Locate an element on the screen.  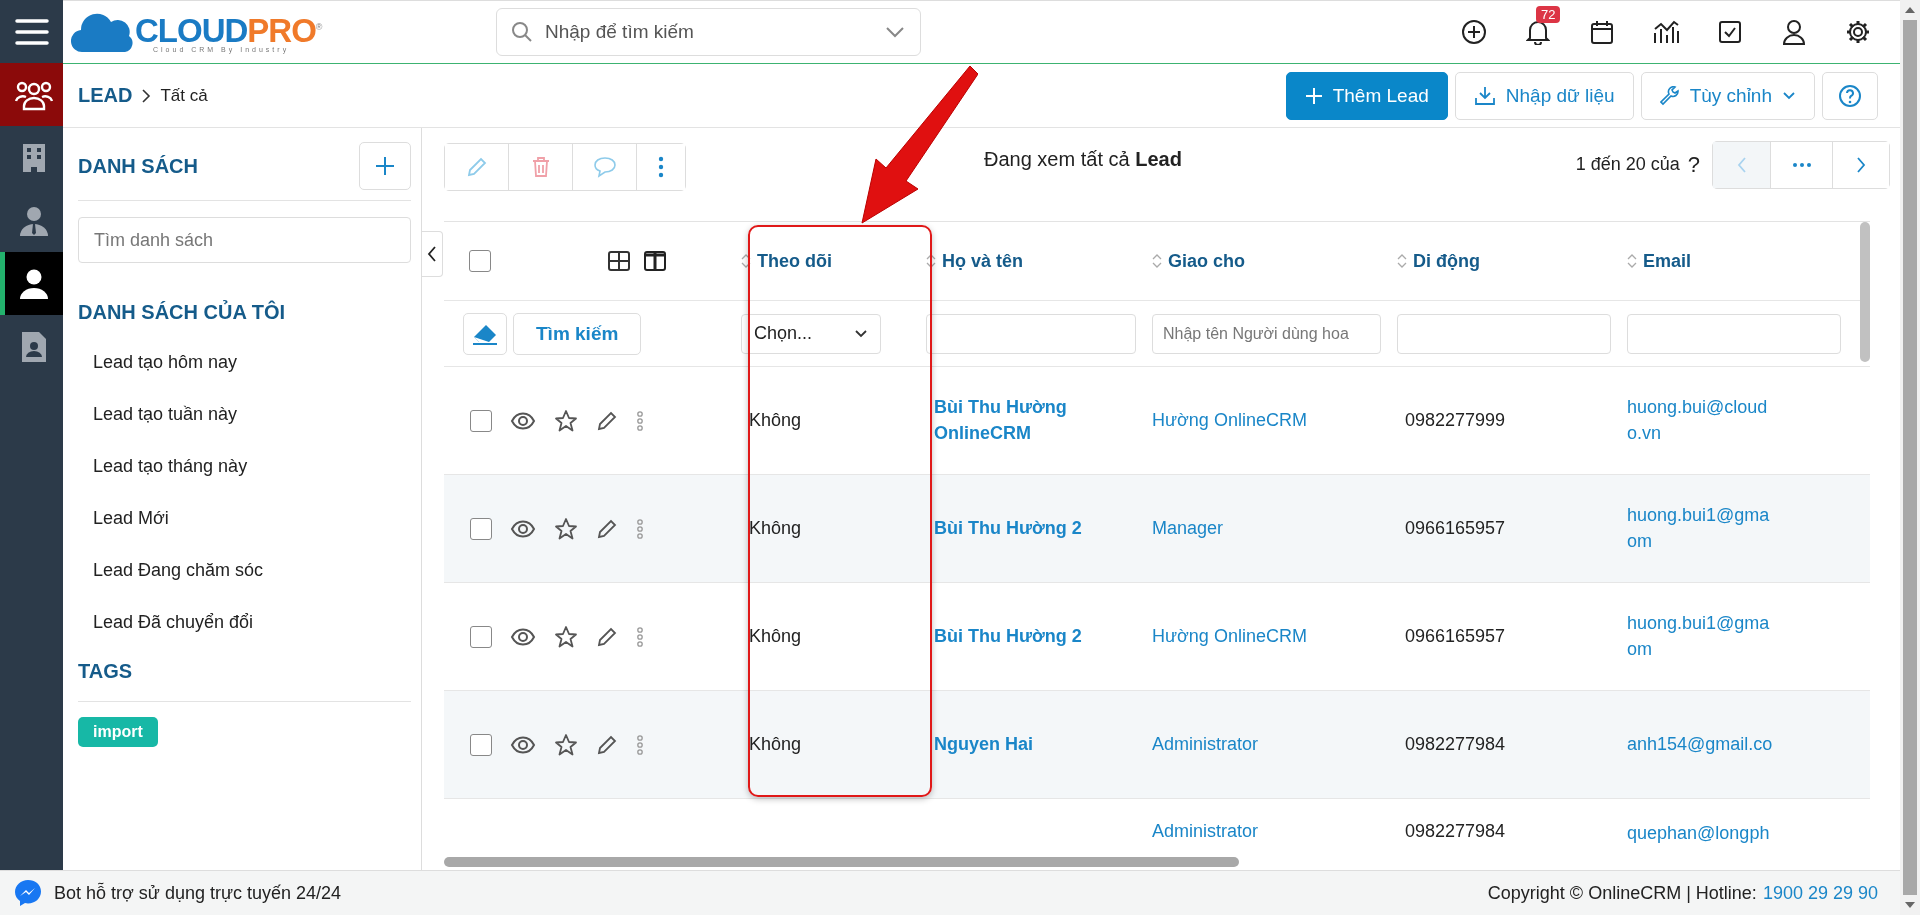
clear-filter-button is located at coordinates (485, 333).